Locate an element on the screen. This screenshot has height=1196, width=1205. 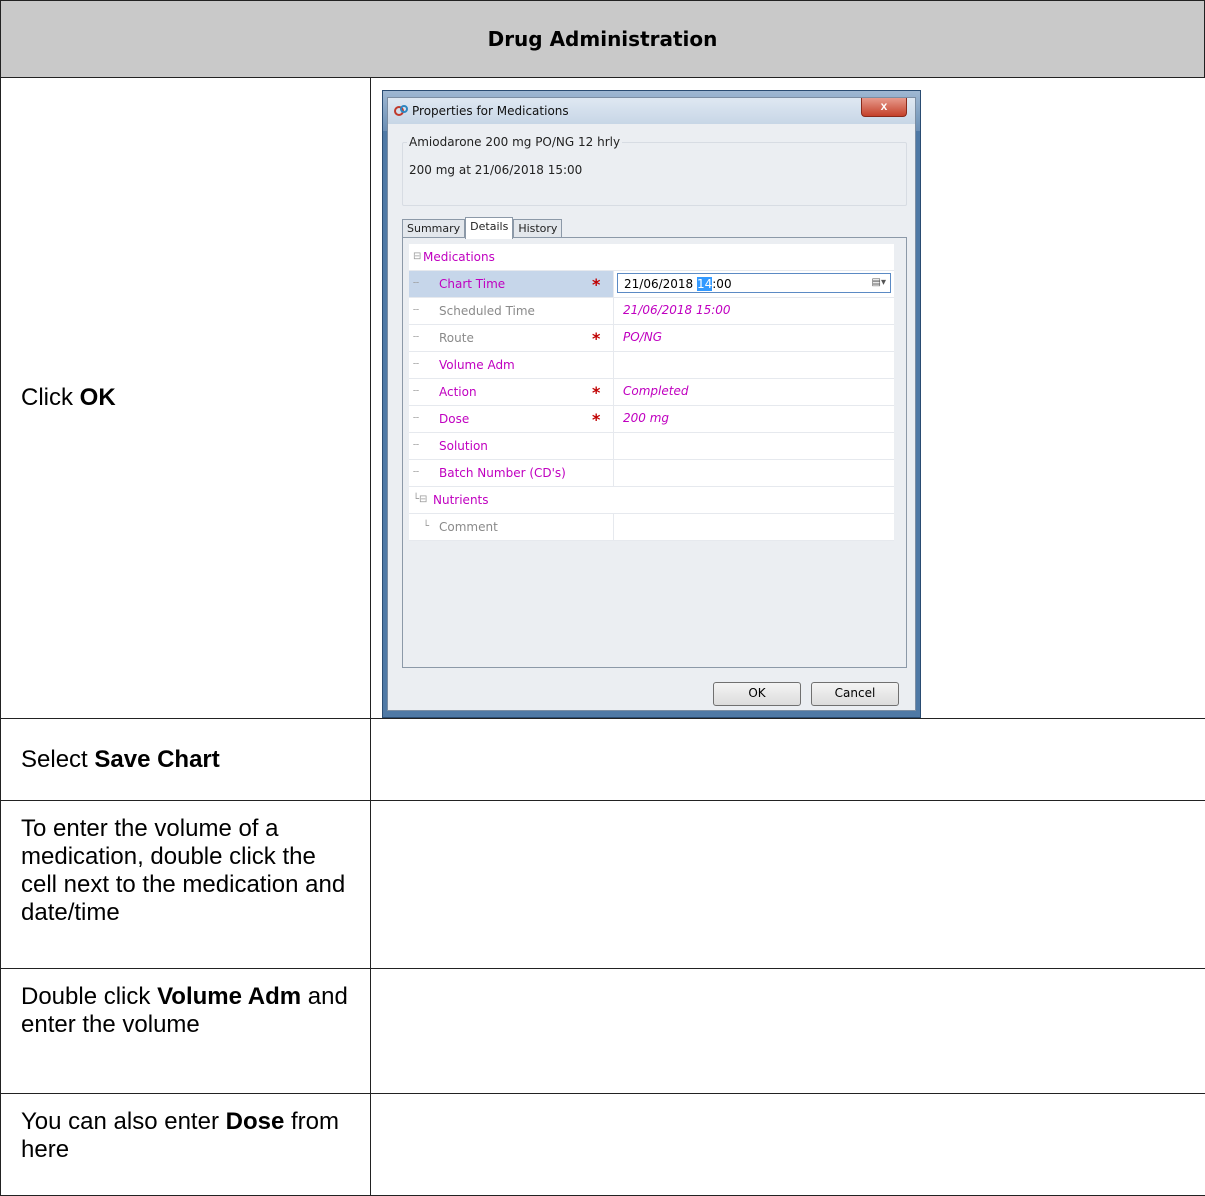
chart-time-input: 21/06/2018 14:00 ▤▾ is located at coordinates (754, 283).